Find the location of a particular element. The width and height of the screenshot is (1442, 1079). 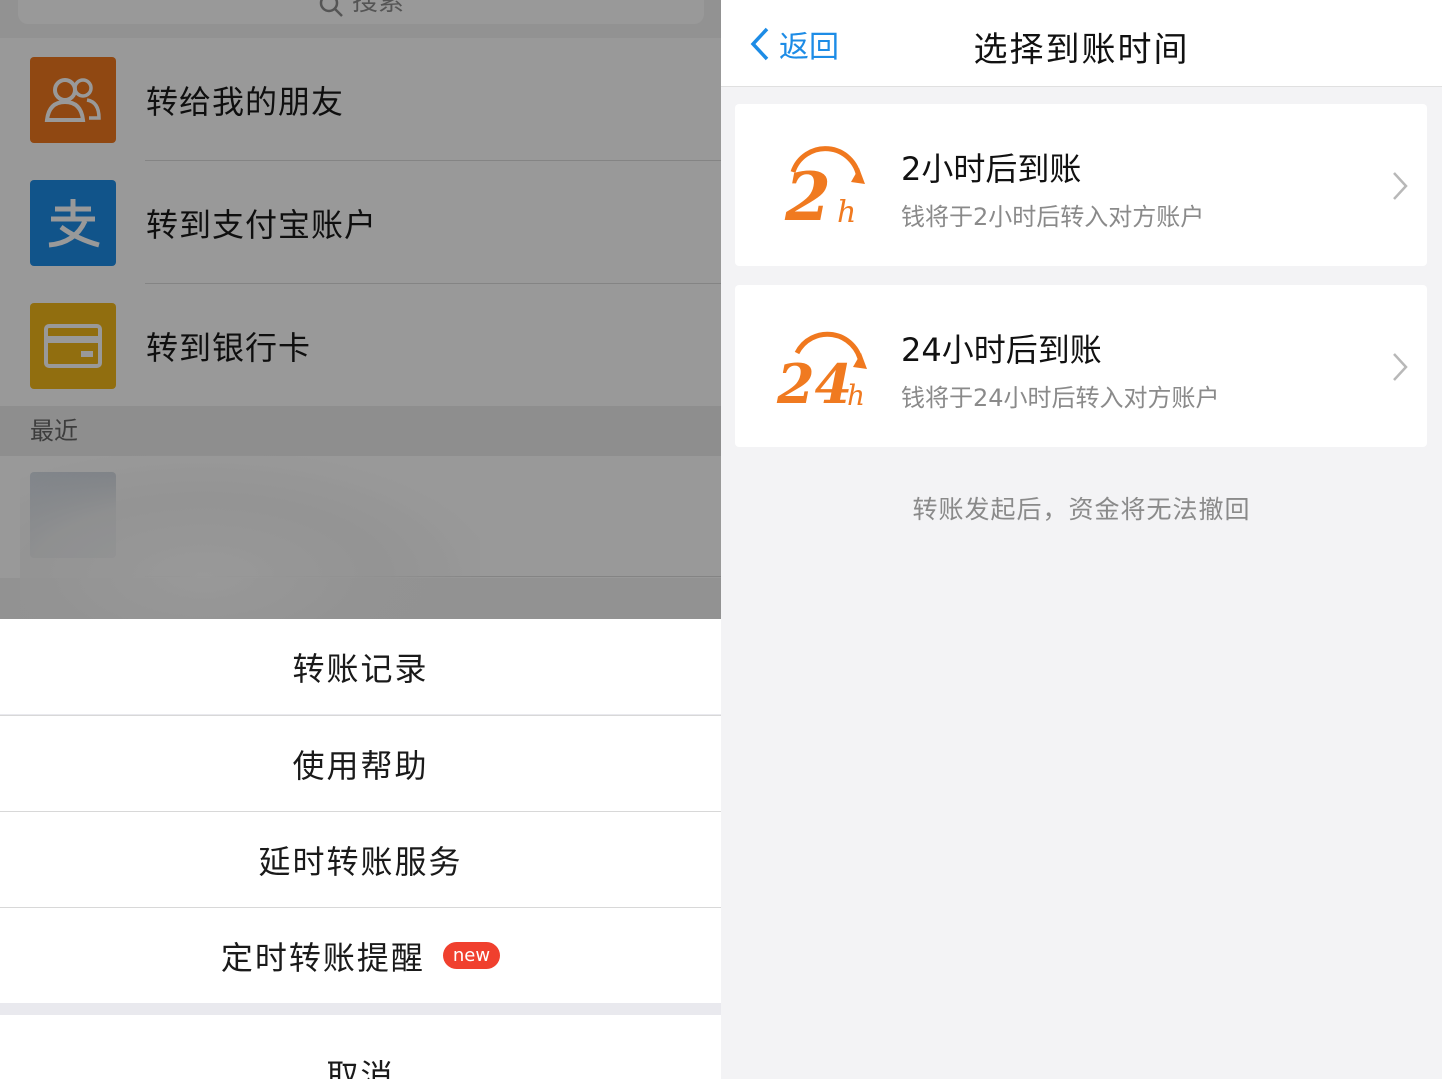

new-badge: new is located at coordinates (471, 955).